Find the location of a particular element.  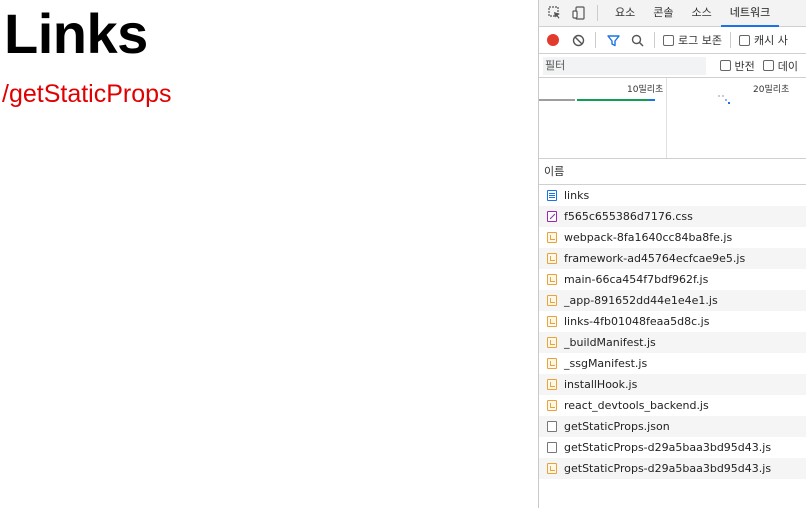

request-row: main-66ca454f7bdf962f.js is located at coordinates (672, 279).